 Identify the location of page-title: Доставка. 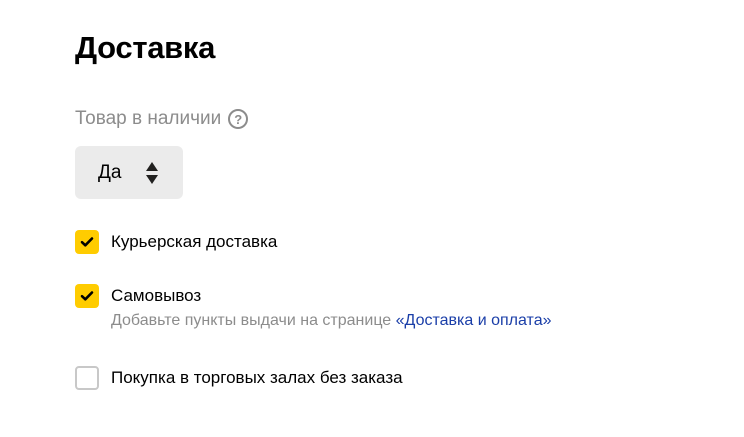
(145, 47).